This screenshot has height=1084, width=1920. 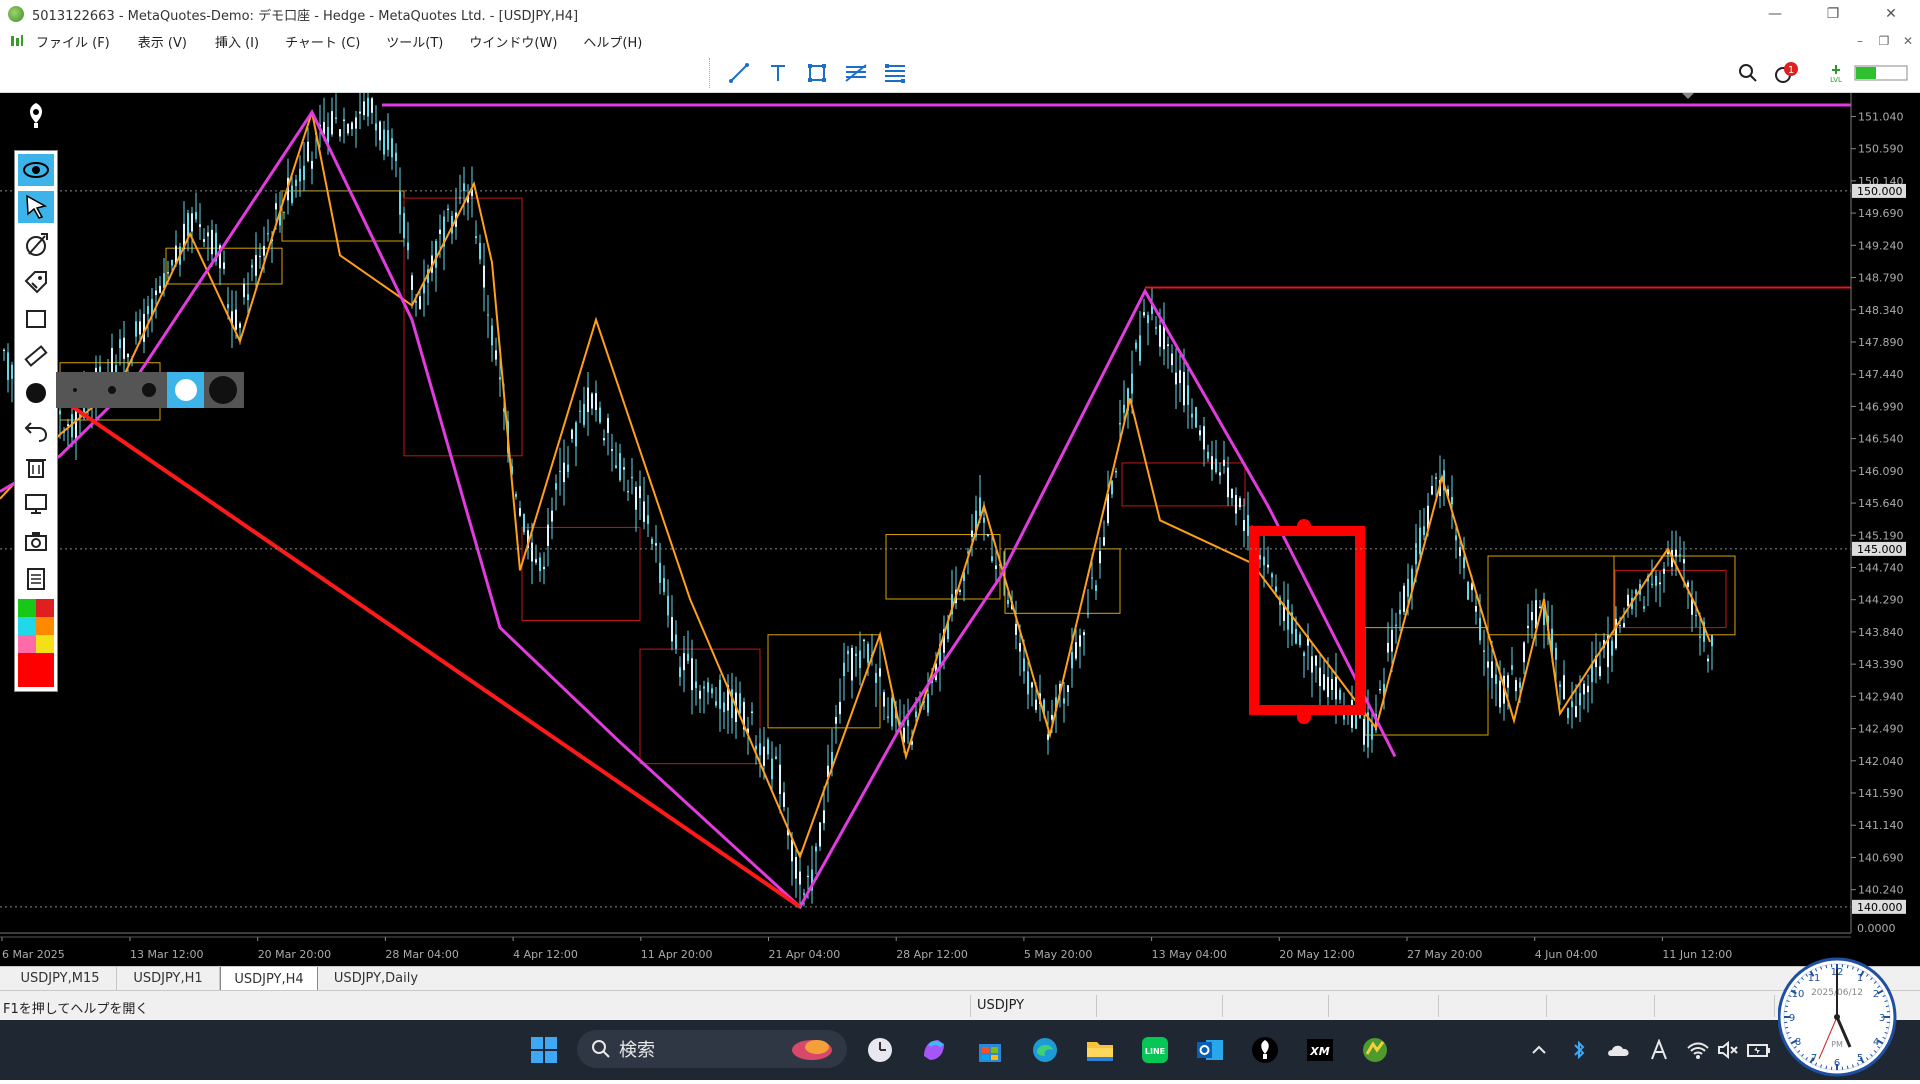 I want to click on text-tool-icon, so click(x=778, y=73).